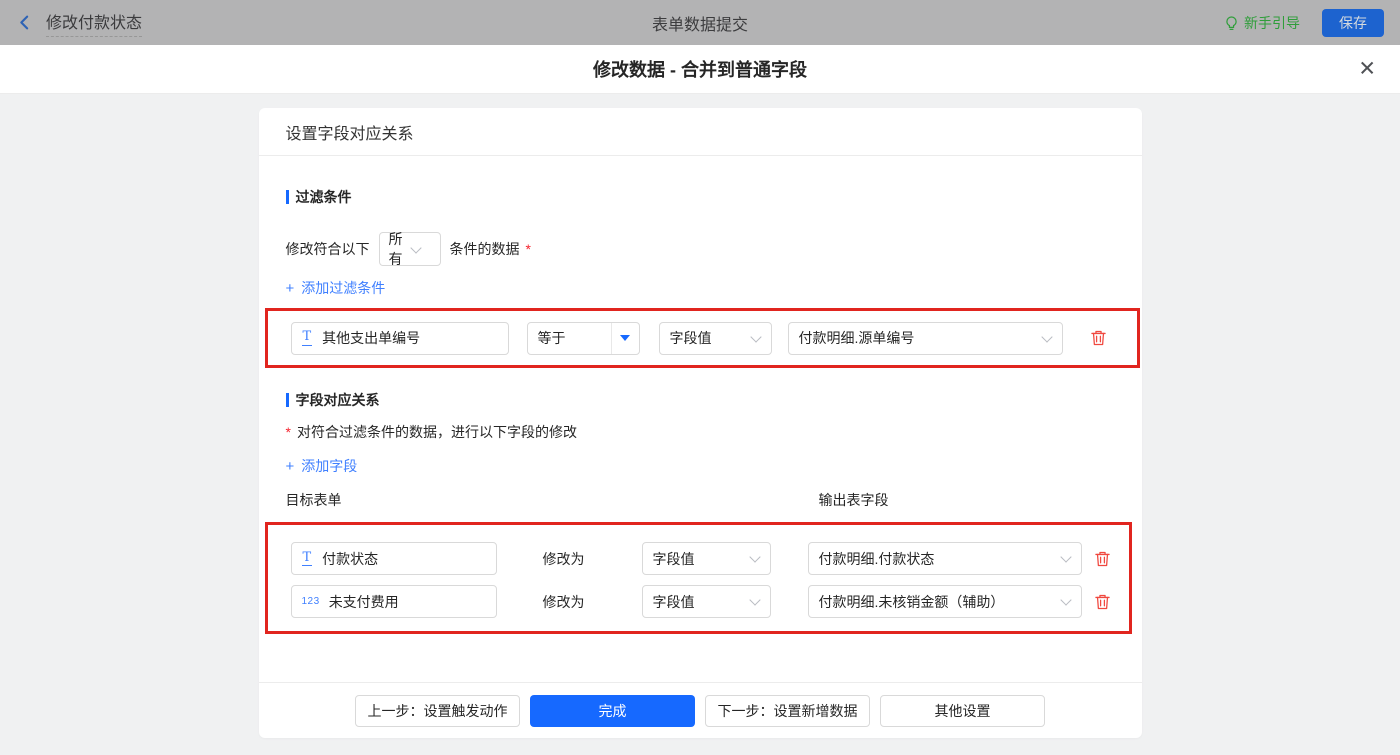 This screenshot has width=1400, height=755. Describe the element at coordinates (700, 499) in the screenshot. I see `mapping-column-headers: 目标表单 输出表字段` at that location.